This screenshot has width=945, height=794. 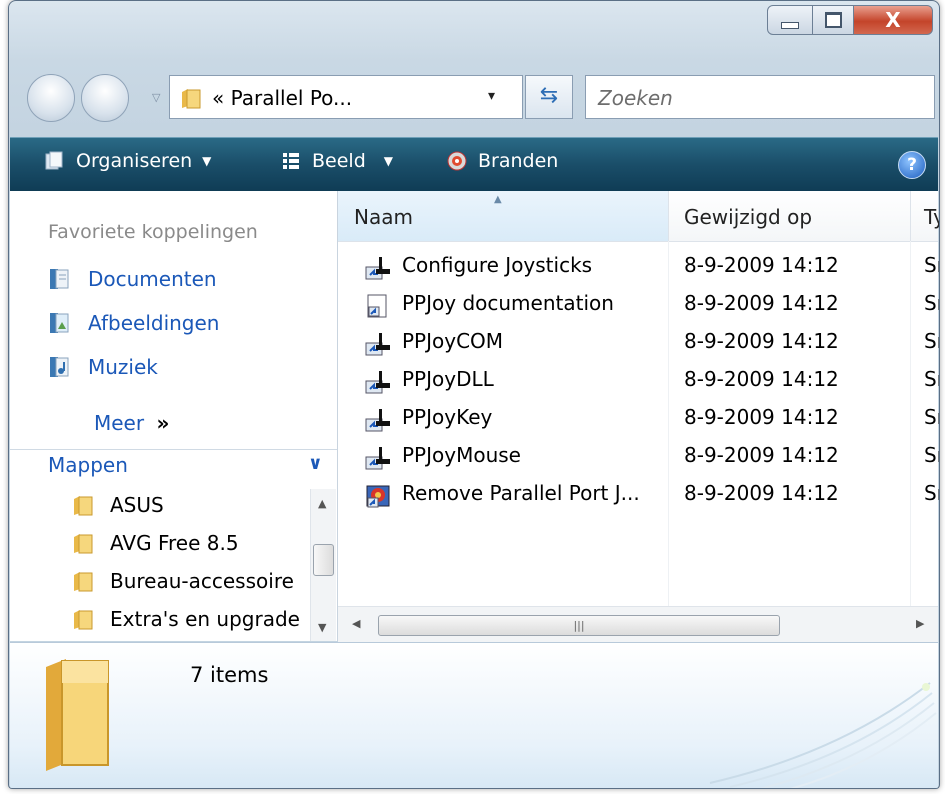 What do you see at coordinates (118, 505) in the screenshot?
I see `tree-item-asus: ASUS` at bounding box center [118, 505].